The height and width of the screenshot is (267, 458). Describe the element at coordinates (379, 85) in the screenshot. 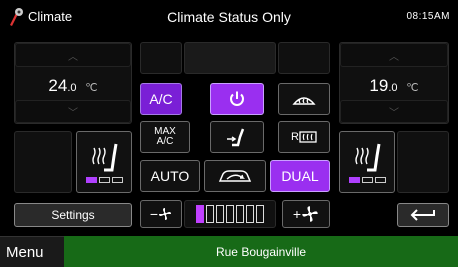

I see `right-temp-value: 19` at that location.